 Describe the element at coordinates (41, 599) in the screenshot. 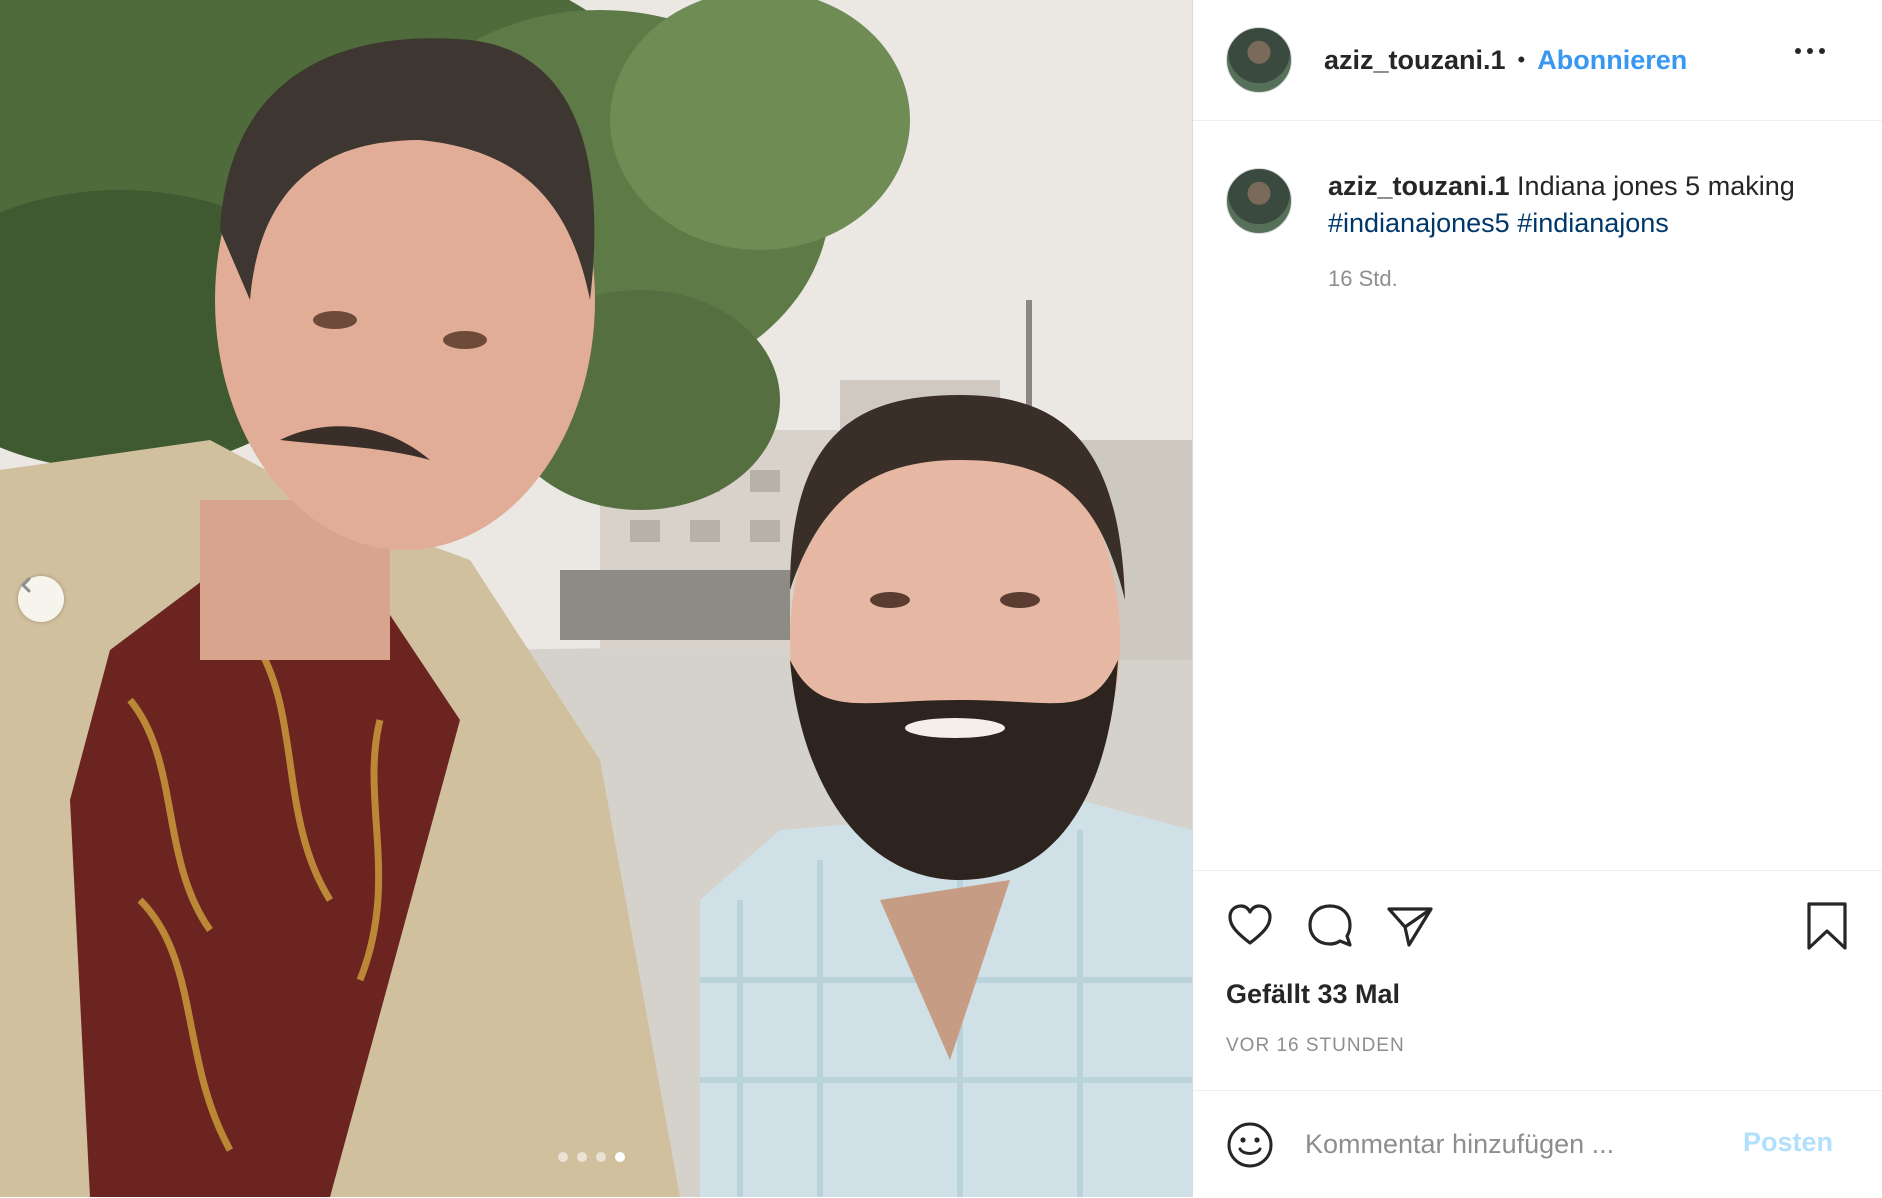

I see `carousel-prev-button` at that location.